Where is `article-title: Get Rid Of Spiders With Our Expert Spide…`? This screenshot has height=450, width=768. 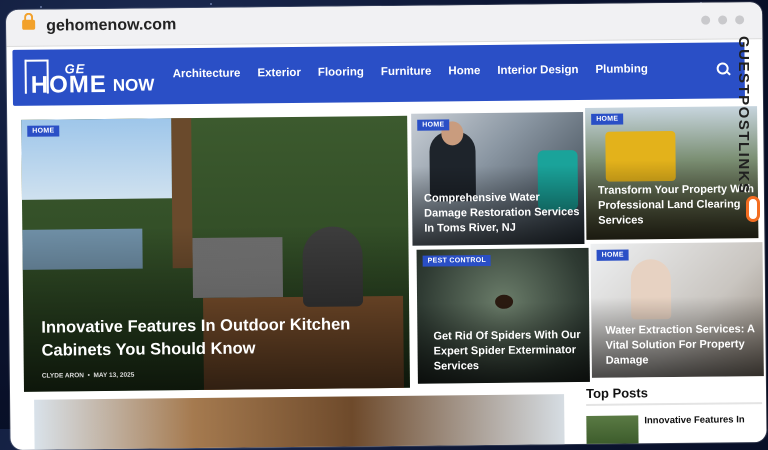 article-title: Get Rid Of Spiders With Our Expert Spide… is located at coordinates (508, 351).